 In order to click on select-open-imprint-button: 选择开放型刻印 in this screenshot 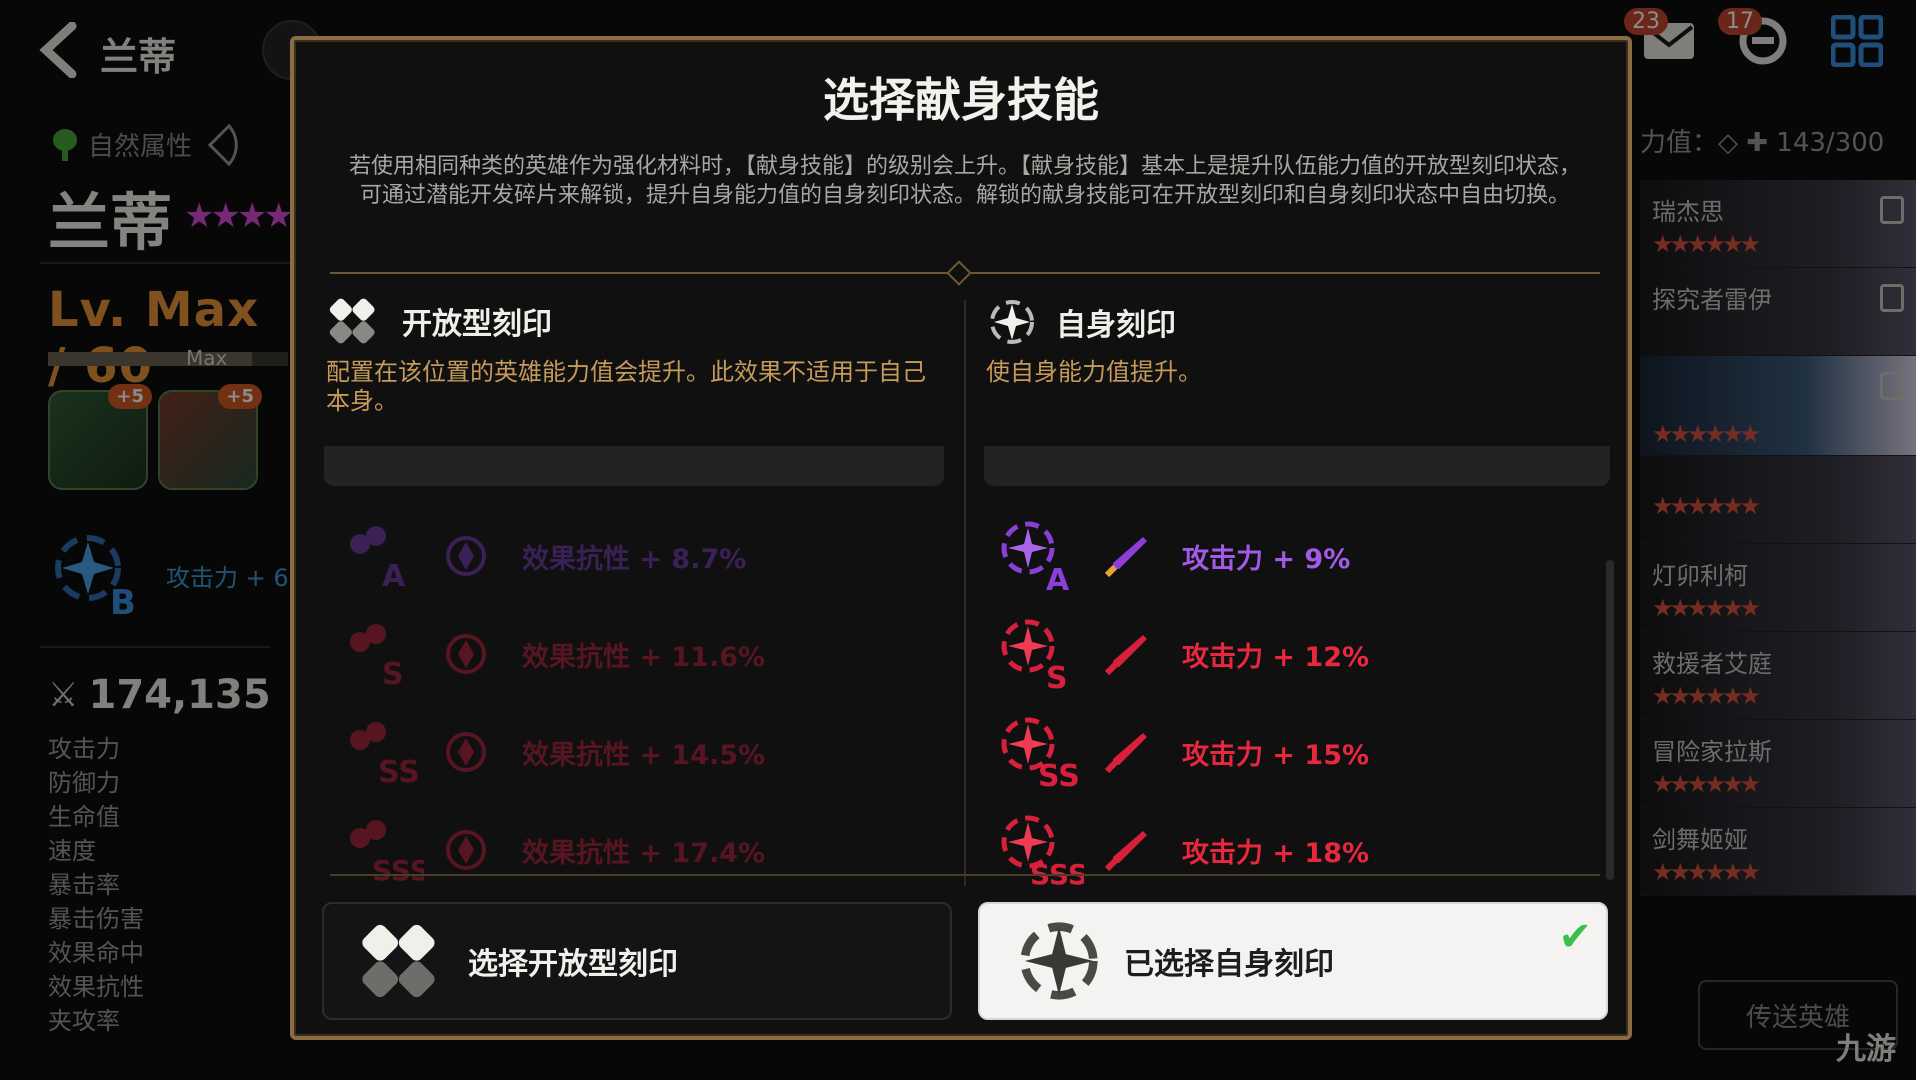, I will do `click(637, 961)`.